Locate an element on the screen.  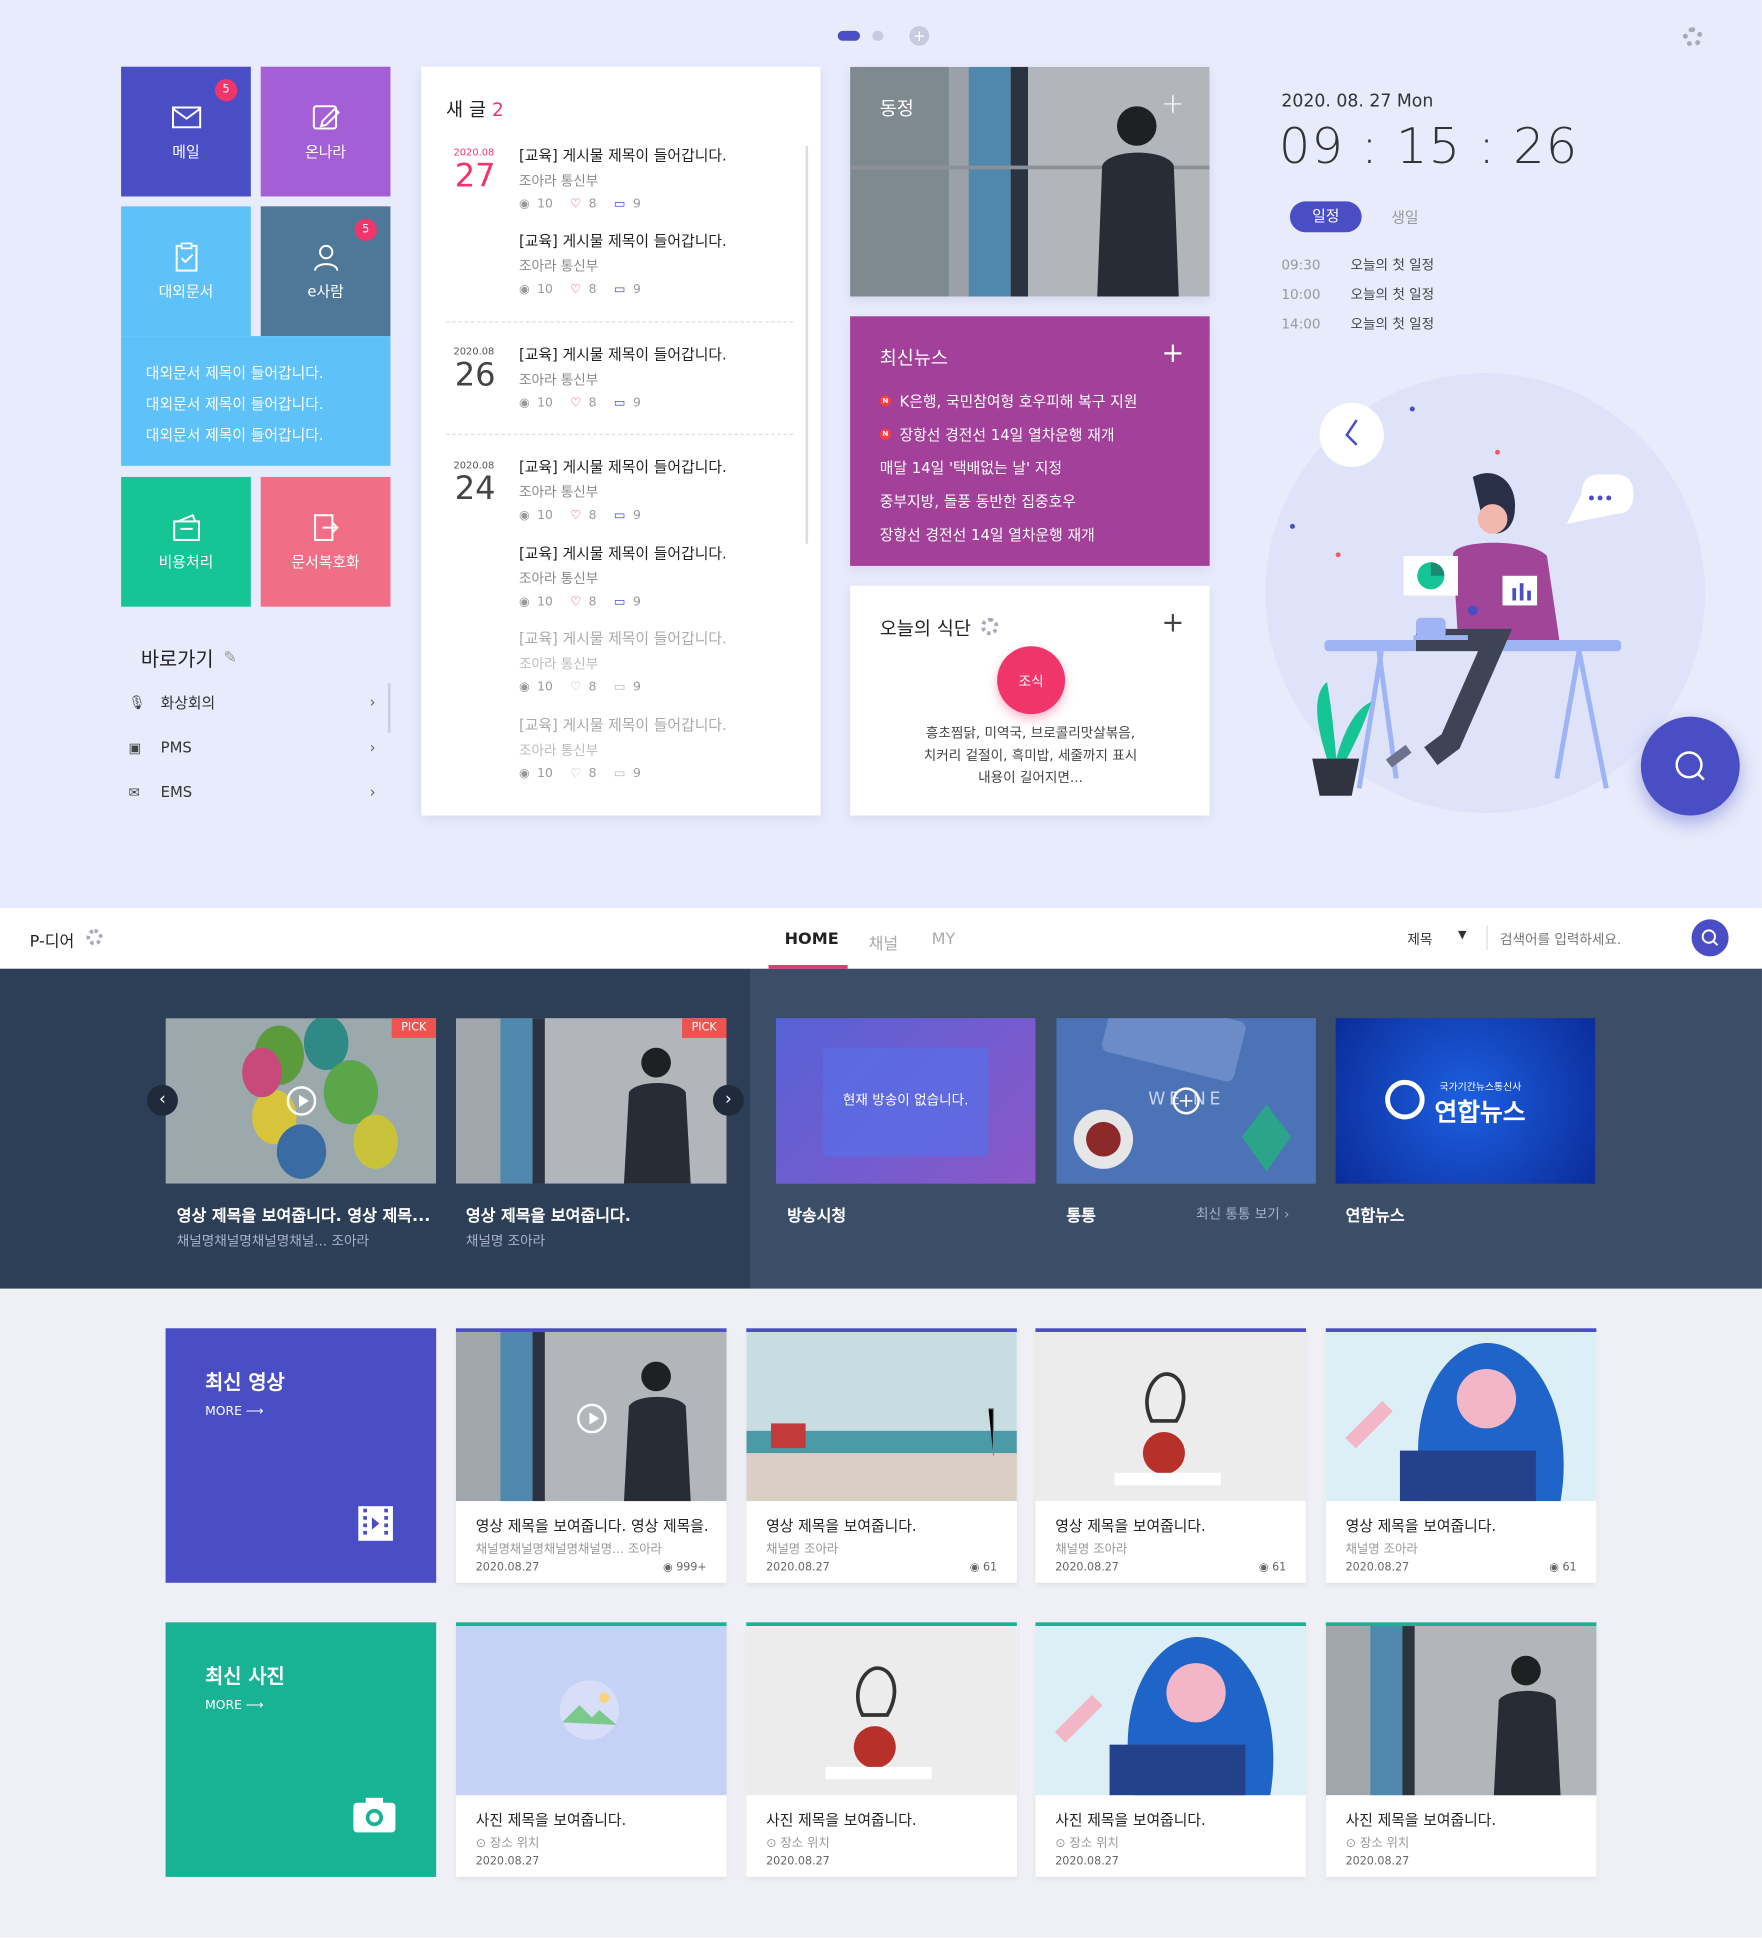
tile-decrypt: 문서복호화 is located at coordinates (325, 541).